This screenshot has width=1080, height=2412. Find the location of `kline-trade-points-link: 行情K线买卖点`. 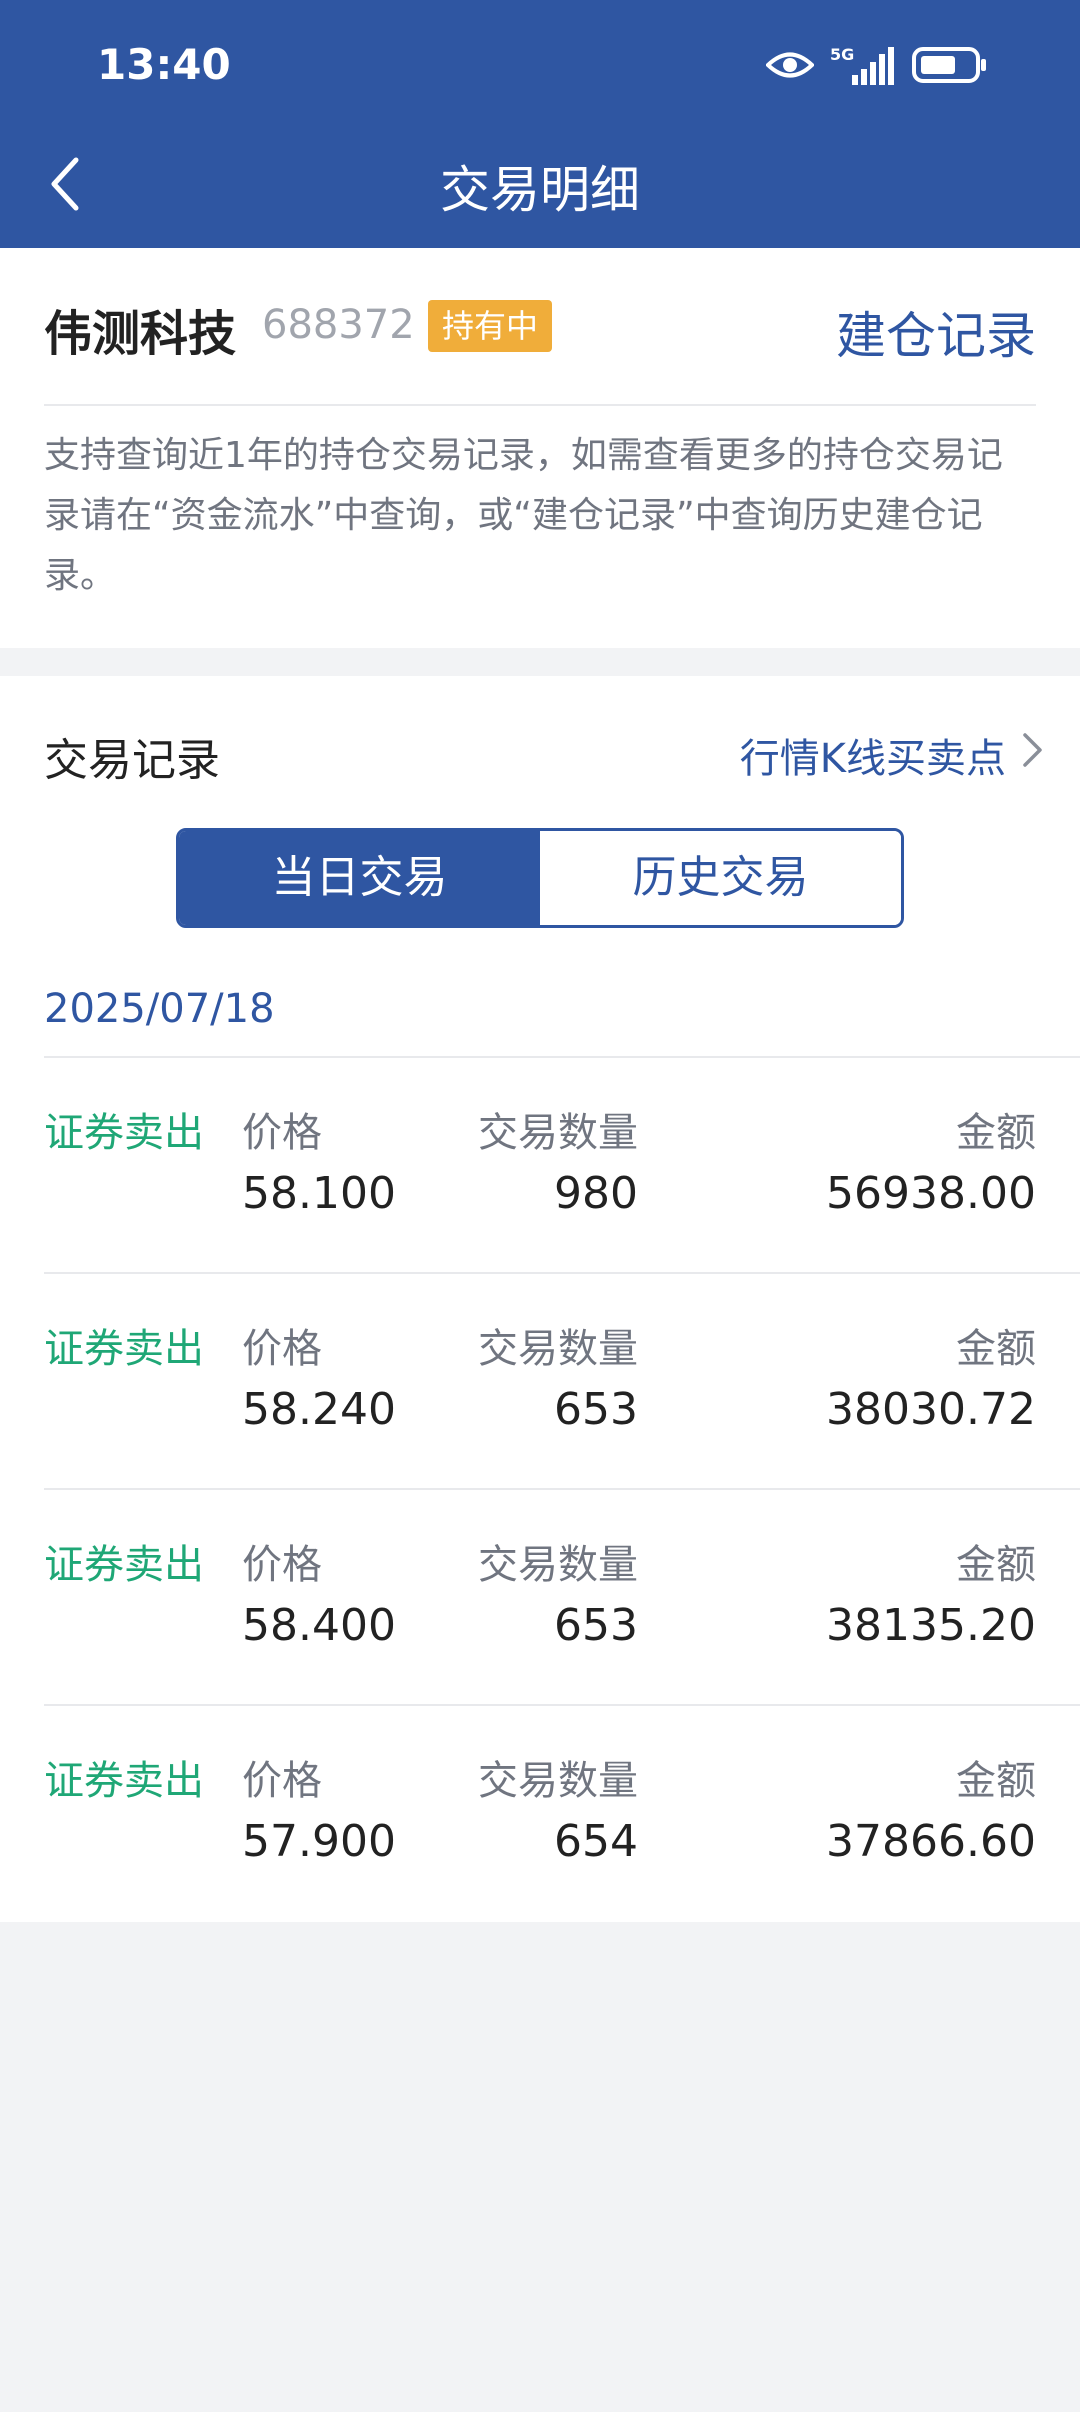

kline-trade-points-link: 行情K线买卖点 is located at coordinates (892, 755).